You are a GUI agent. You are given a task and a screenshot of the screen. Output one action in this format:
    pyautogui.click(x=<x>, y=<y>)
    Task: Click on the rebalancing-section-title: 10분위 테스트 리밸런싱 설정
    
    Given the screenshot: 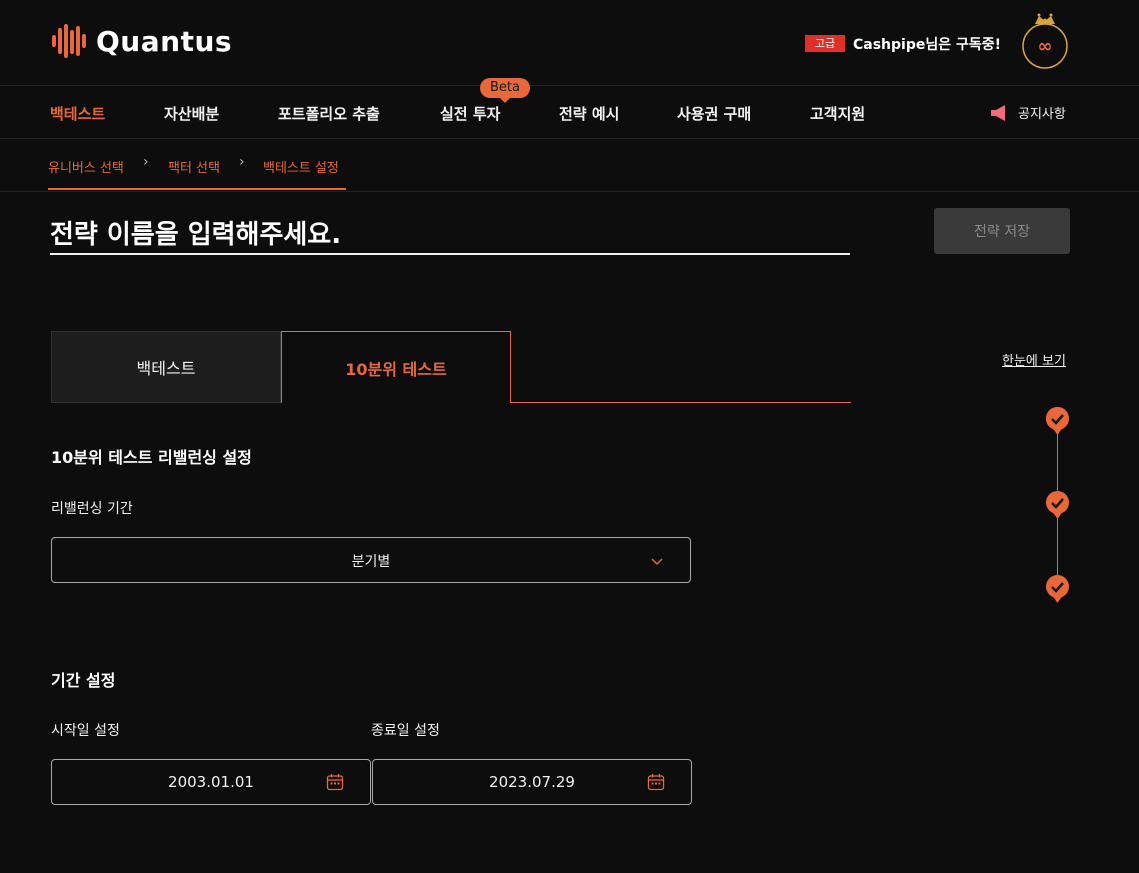 What is the action you would take?
    pyautogui.click(x=151, y=457)
    